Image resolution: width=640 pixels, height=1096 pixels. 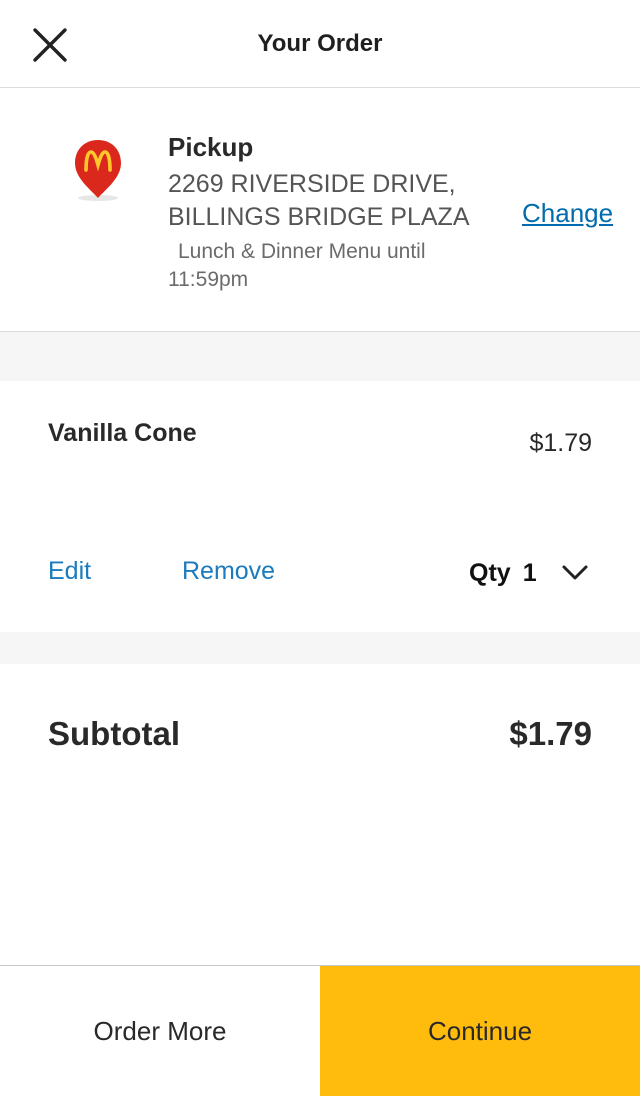 I want to click on subtotal-label: Subtotal, so click(x=114, y=733).